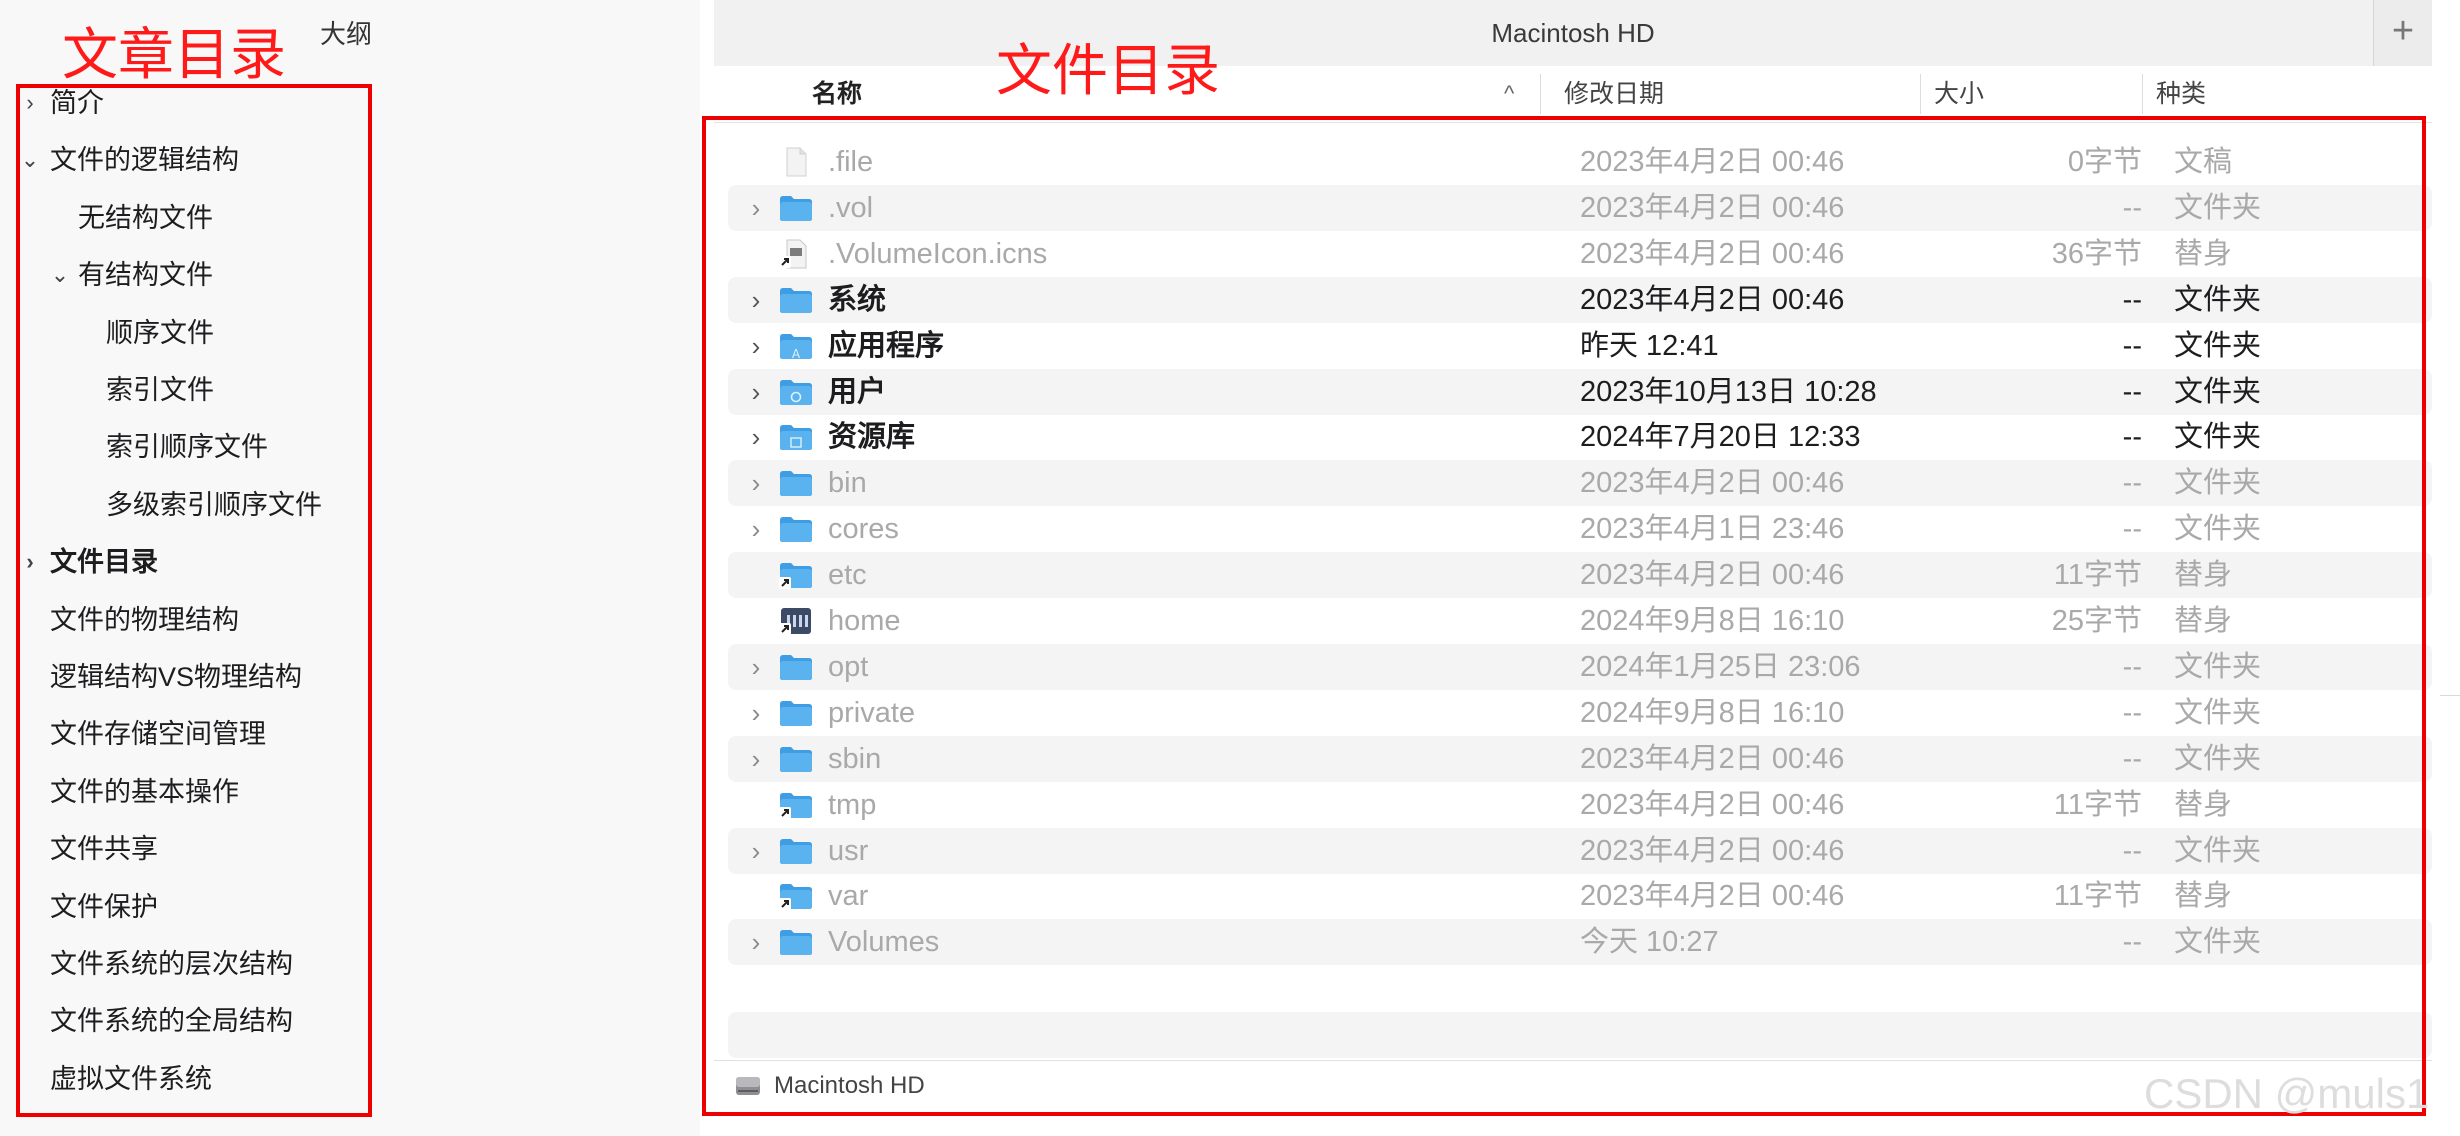  I want to click on column-header-size: 大小, so click(1959, 94).